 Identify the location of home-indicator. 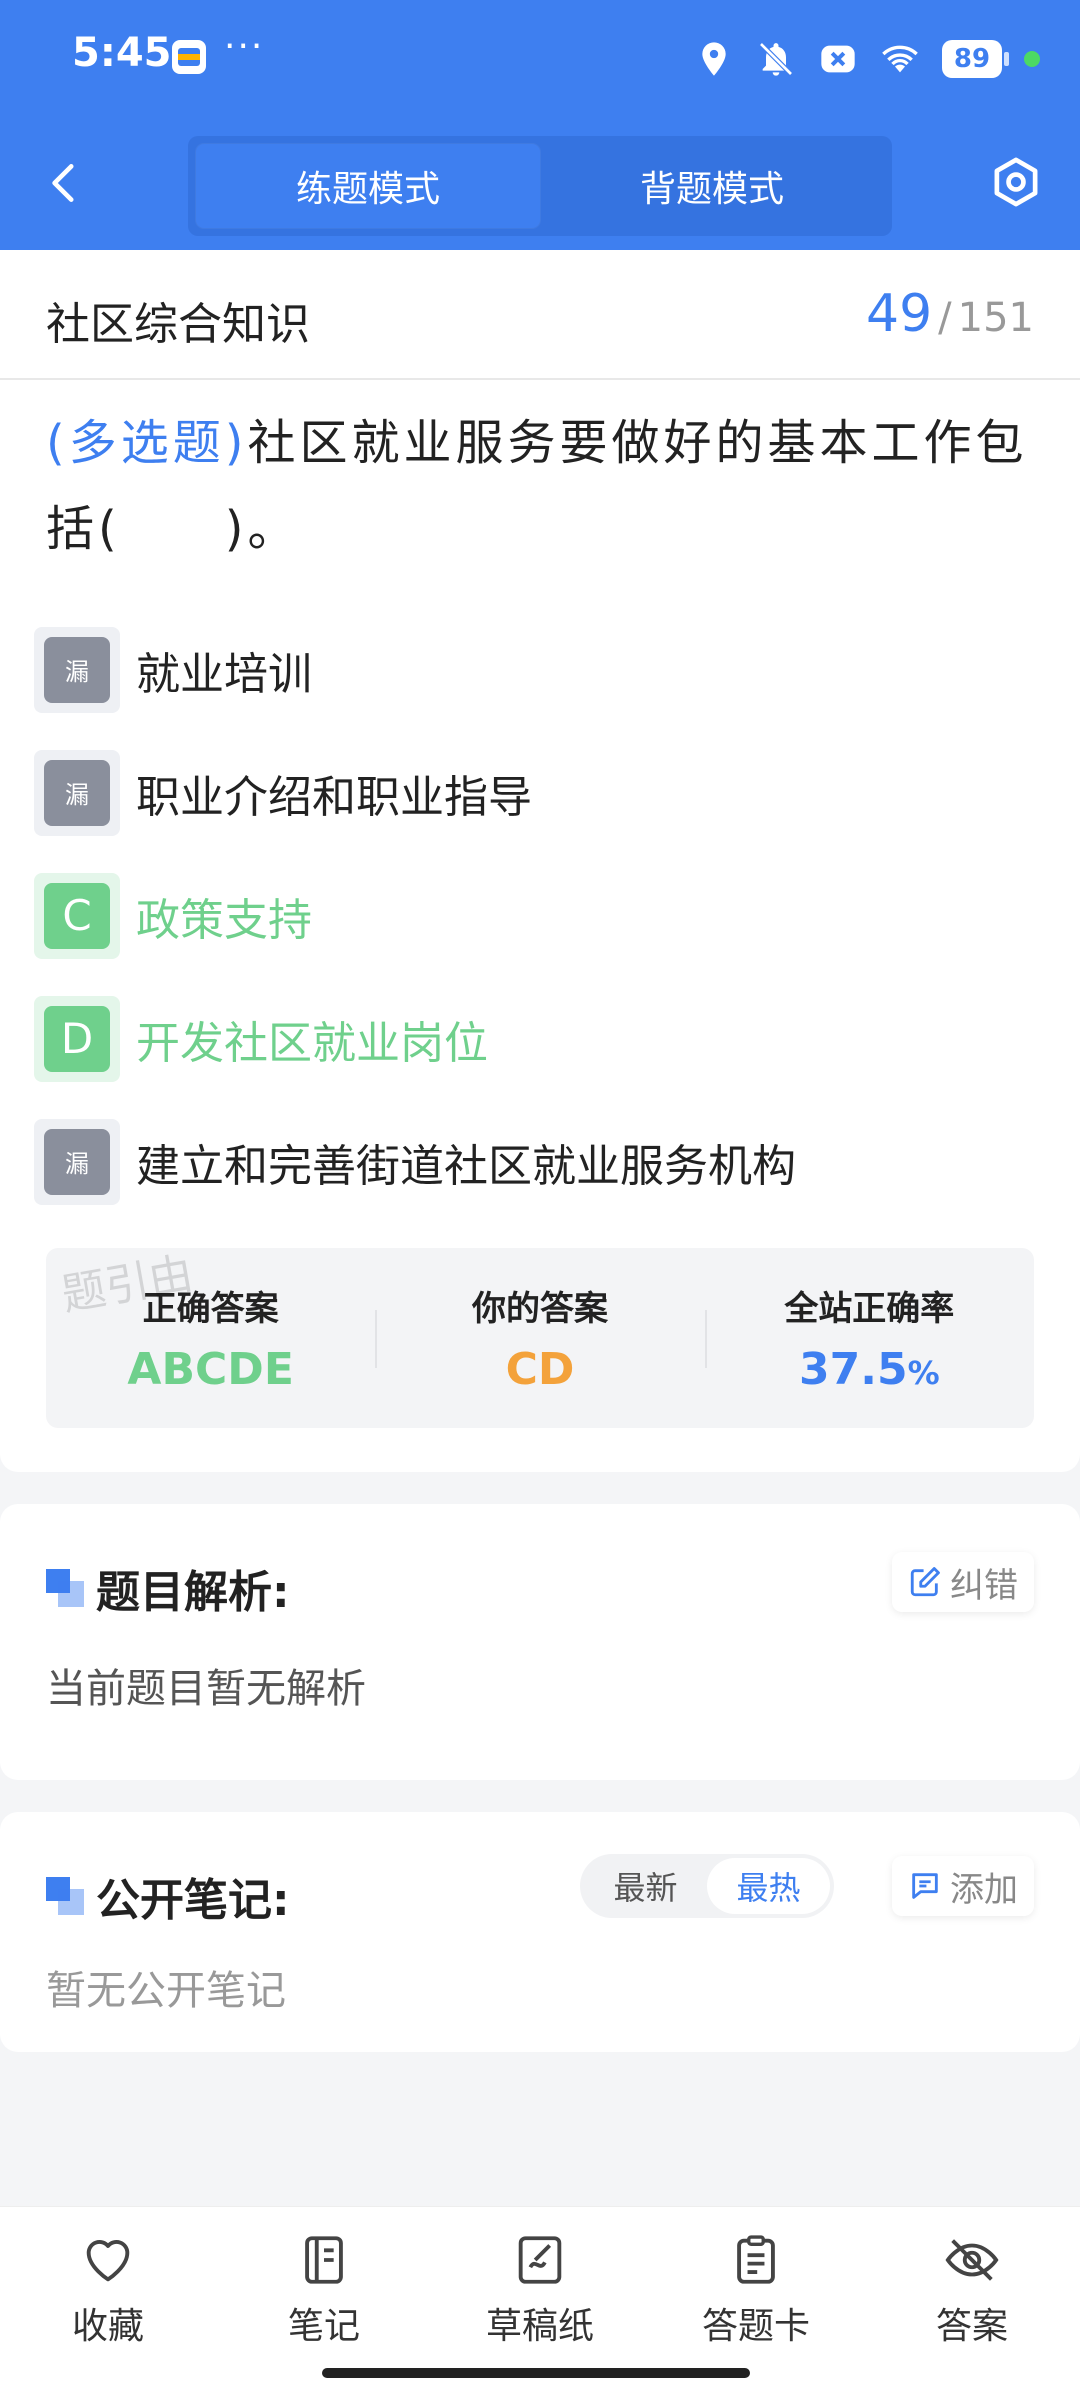
(536, 2373).